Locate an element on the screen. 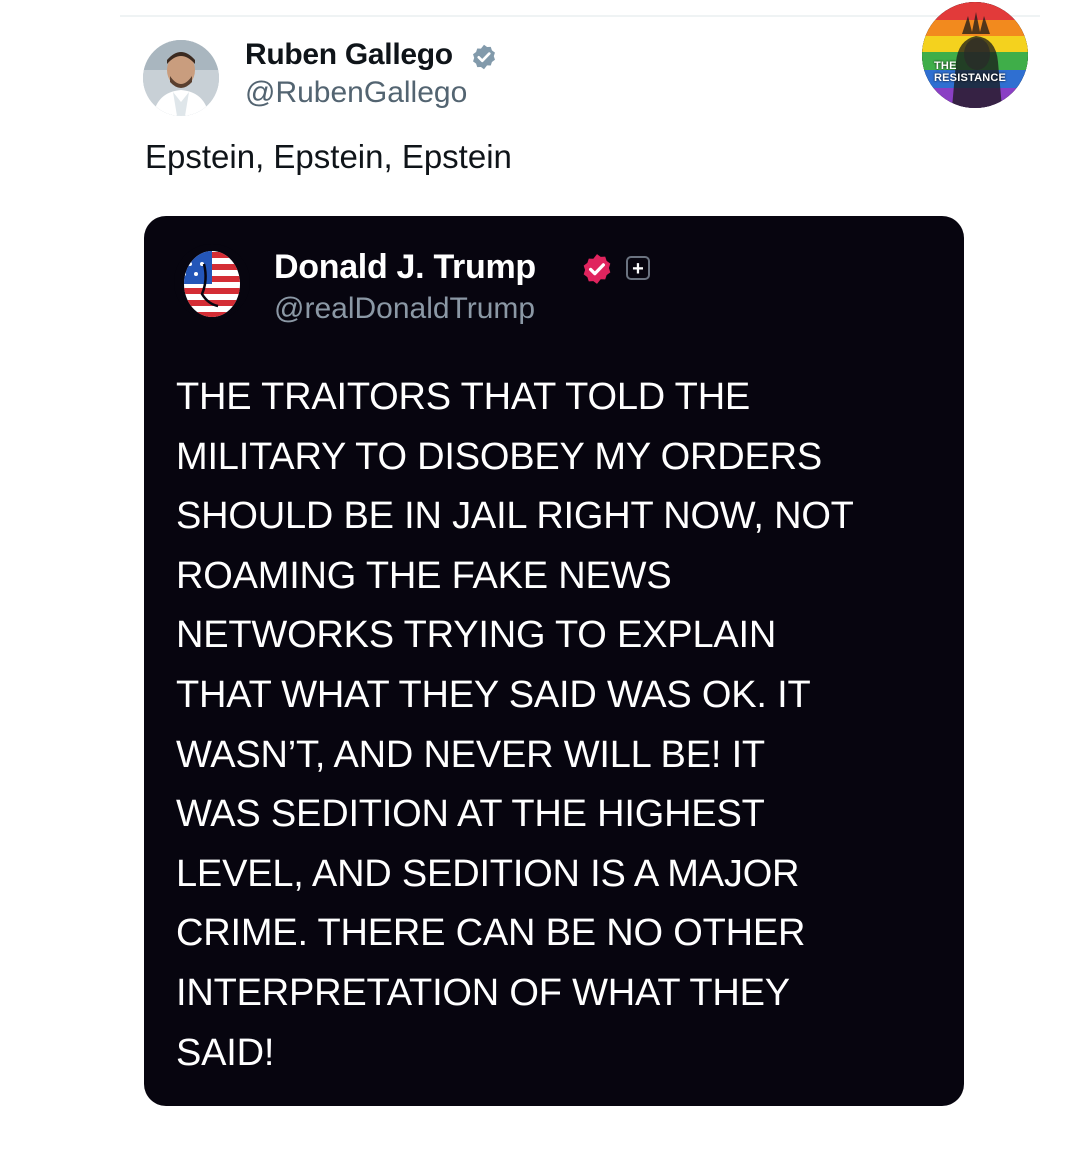  avatar-image is located at coordinates (181, 78).